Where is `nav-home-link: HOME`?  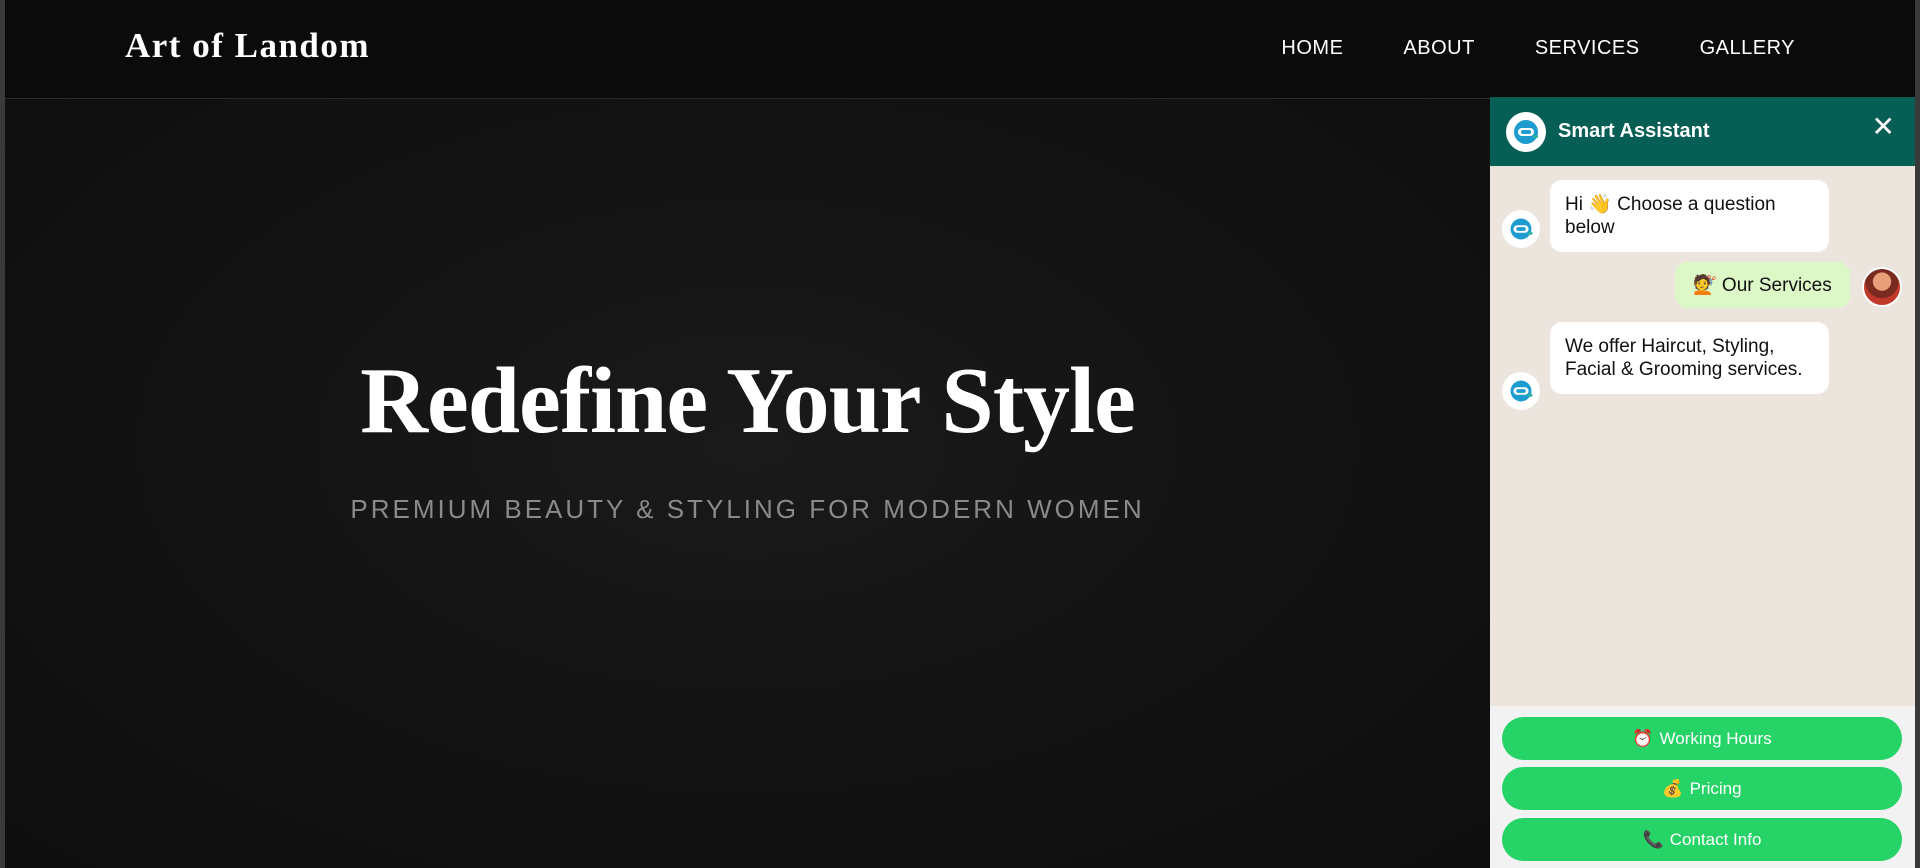 nav-home-link: HOME is located at coordinates (1312, 48).